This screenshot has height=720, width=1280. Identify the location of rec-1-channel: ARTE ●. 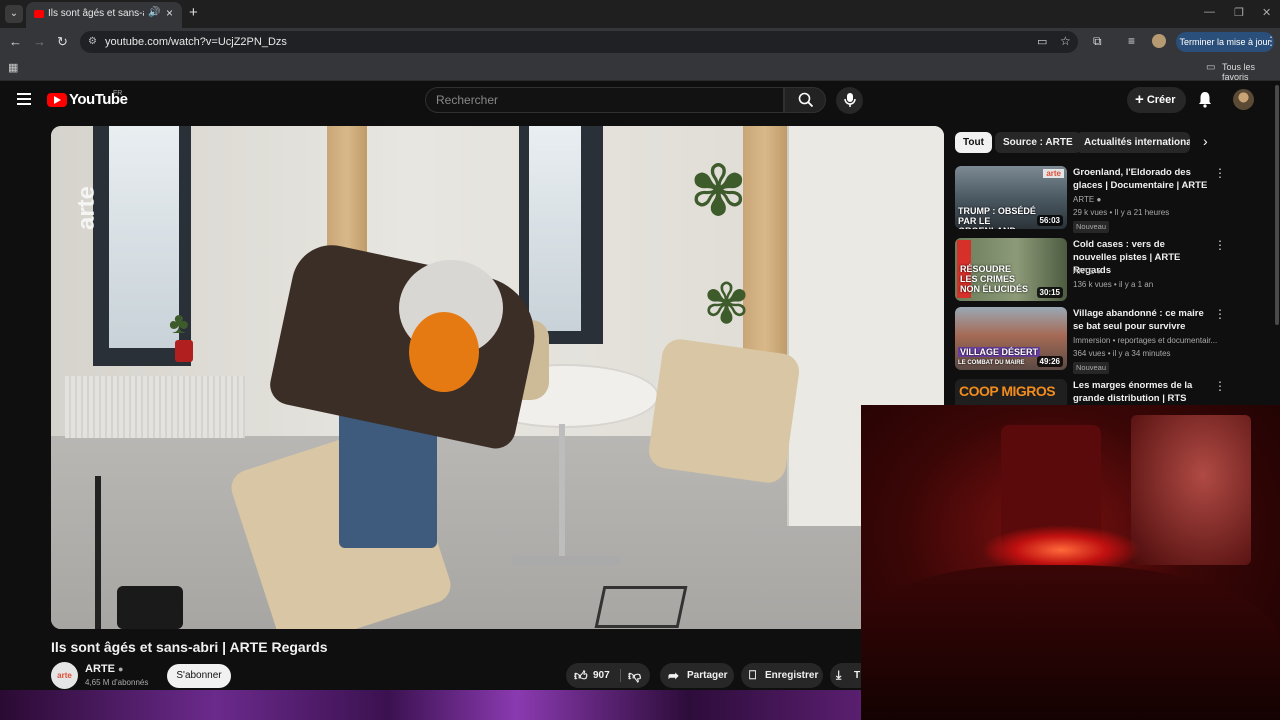
(1087, 199).